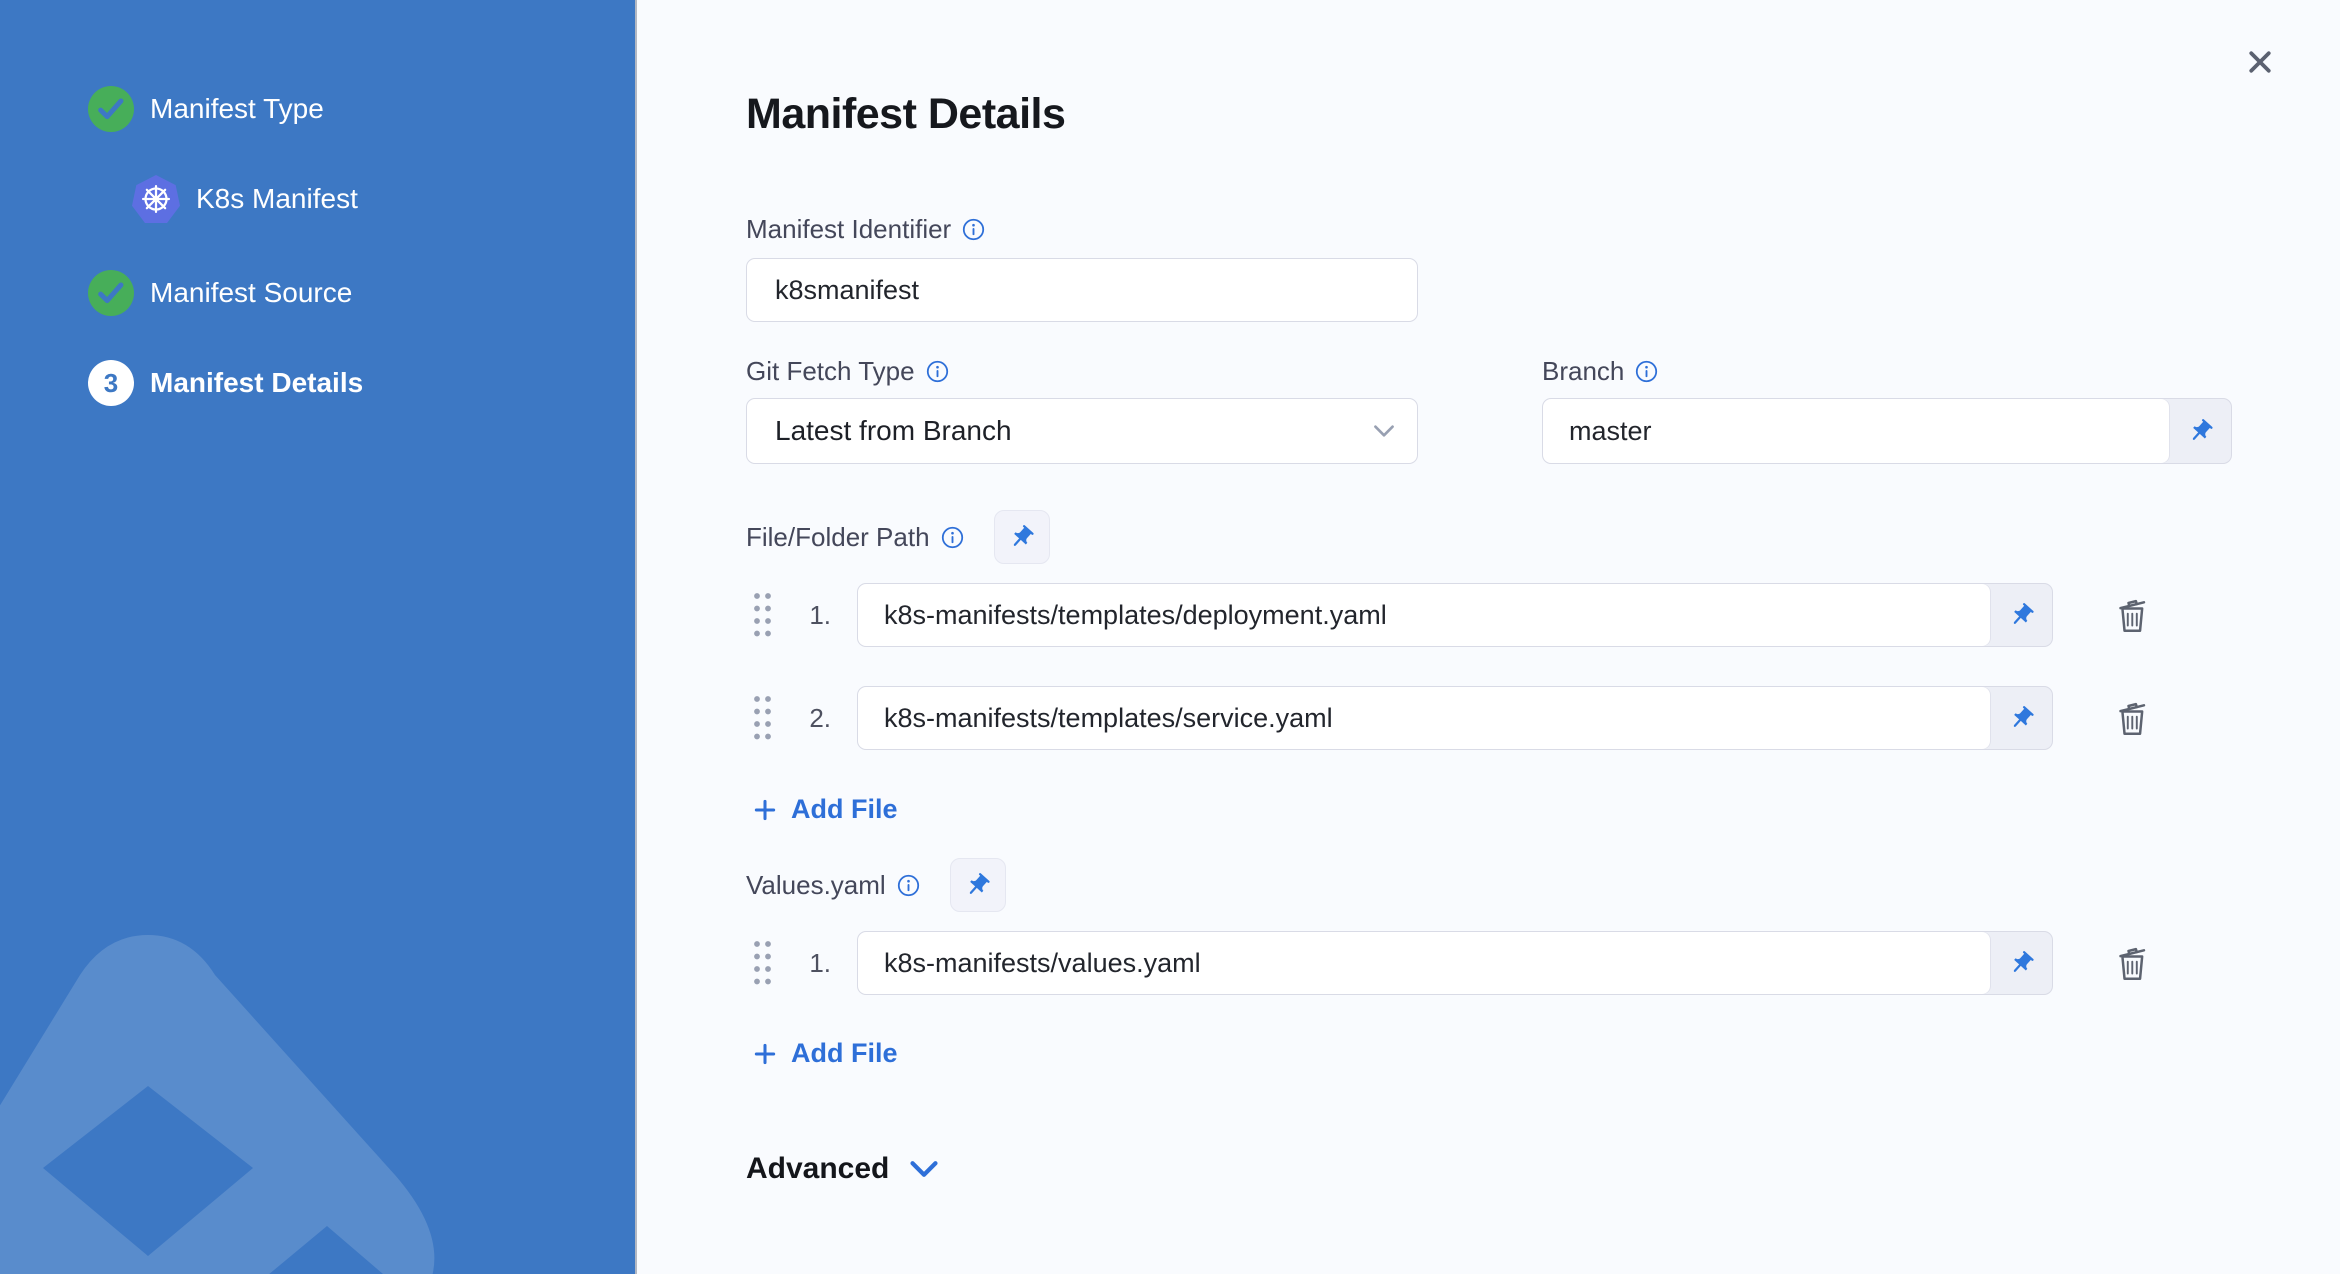 The width and height of the screenshot is (2340, 1274). Describe the element at coordinates (865, 229) in the screenshot. I see `manifest-identifier-label: Manifest Identifier` at that location.